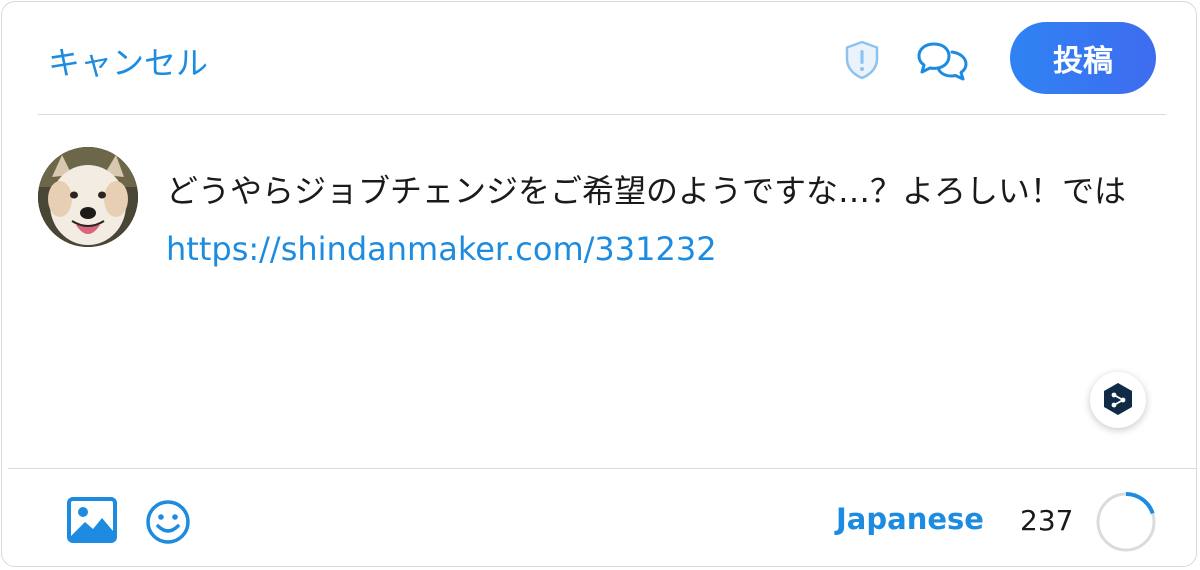 This screenshot has width=1200, height=570. I want to click on shield-alert-icon, so click(862, 60).